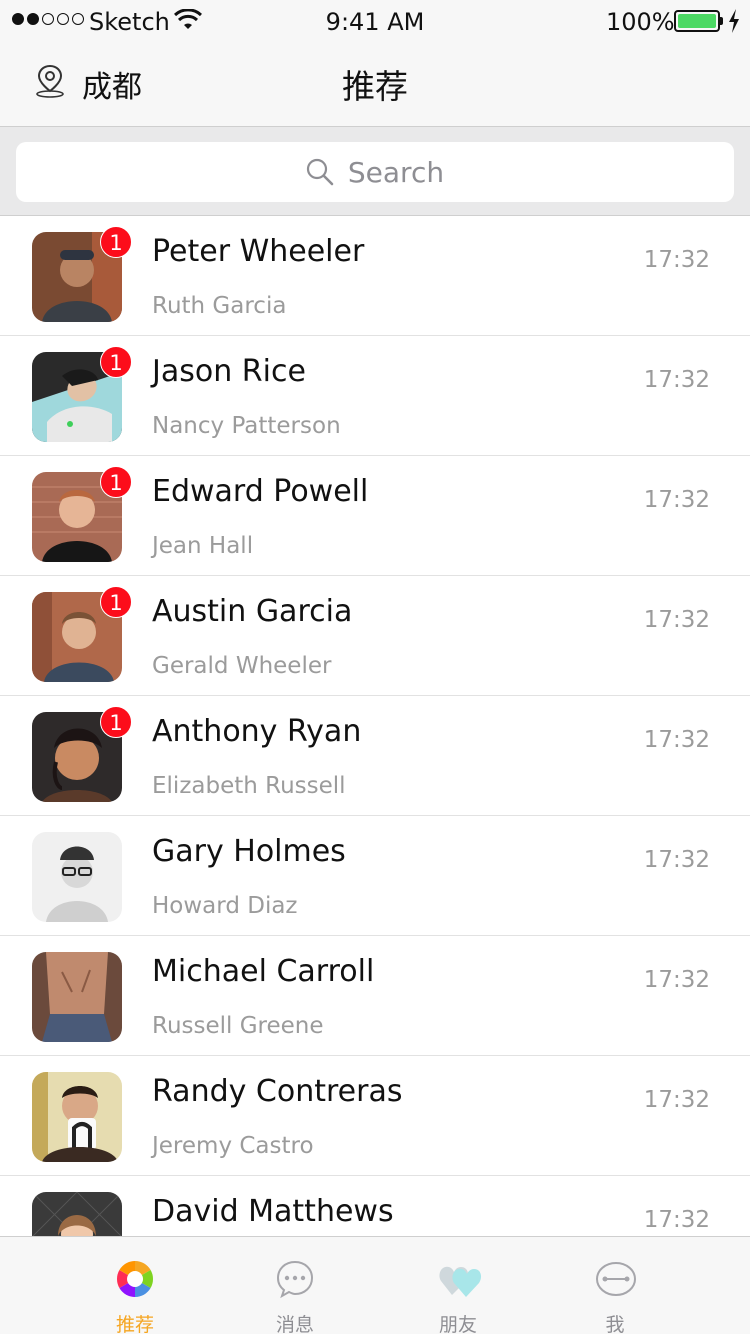  What do you see at coordinates (263, 971) in the screenshot?
I see `contact-name: Michael Carroll` at bounding box center [263, 971].